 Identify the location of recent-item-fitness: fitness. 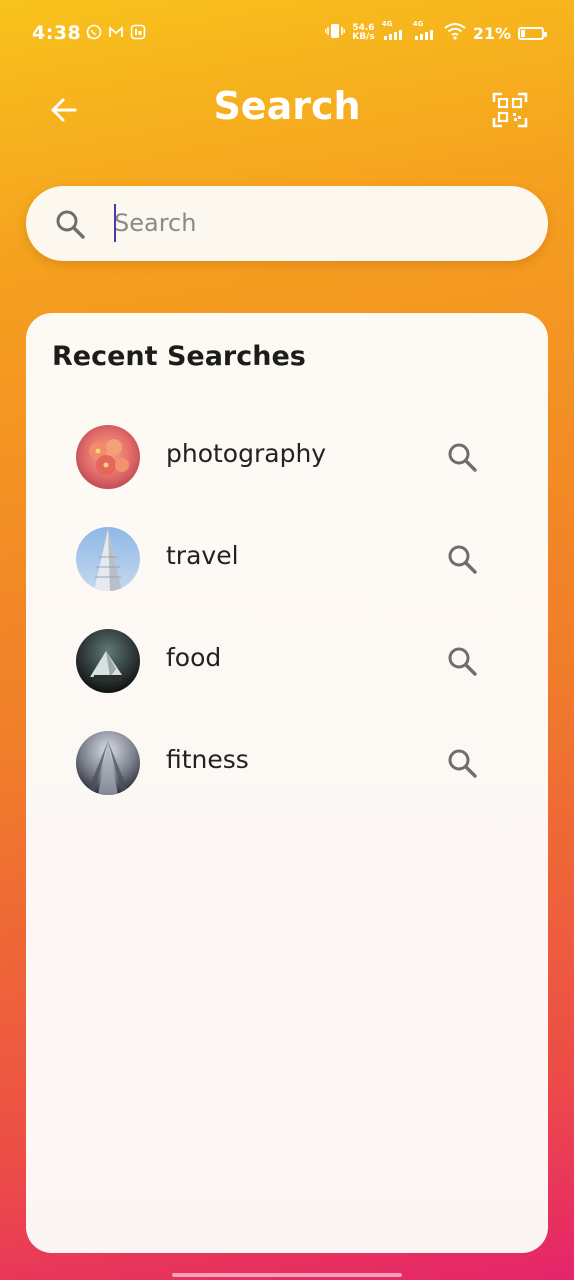
(281, 762).